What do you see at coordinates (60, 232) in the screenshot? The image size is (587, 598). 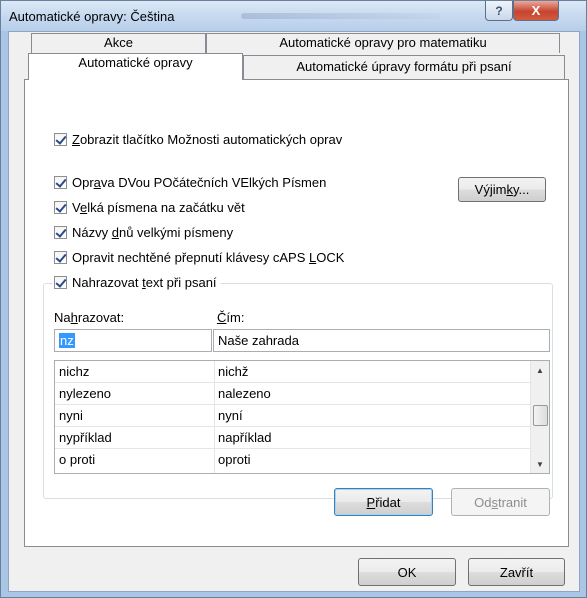 I see `capitalize-days-checkbox` at bounding box center [60, 232].